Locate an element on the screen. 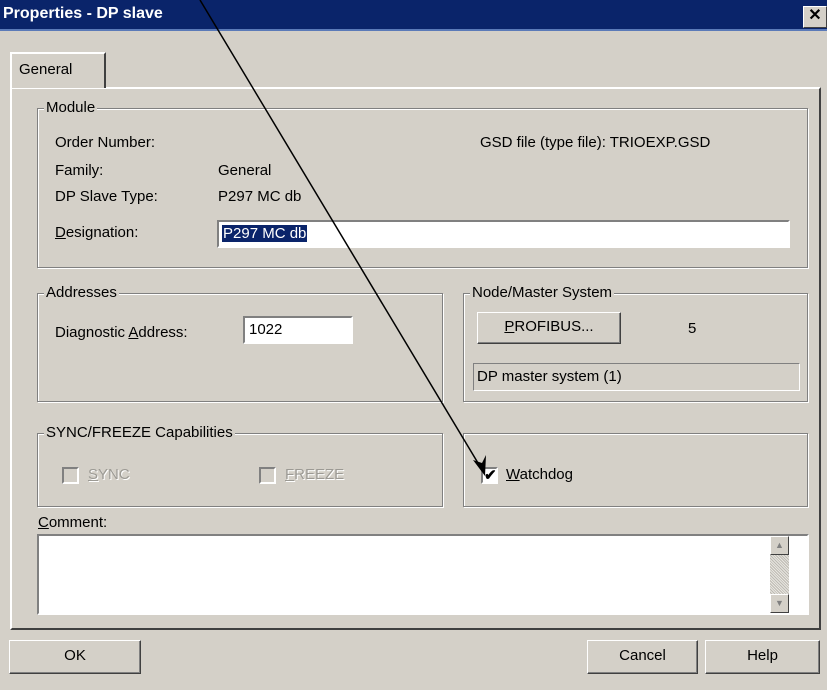  diagnostic-address-label: Diagnostic Address: is located at coordinates (121, 332).